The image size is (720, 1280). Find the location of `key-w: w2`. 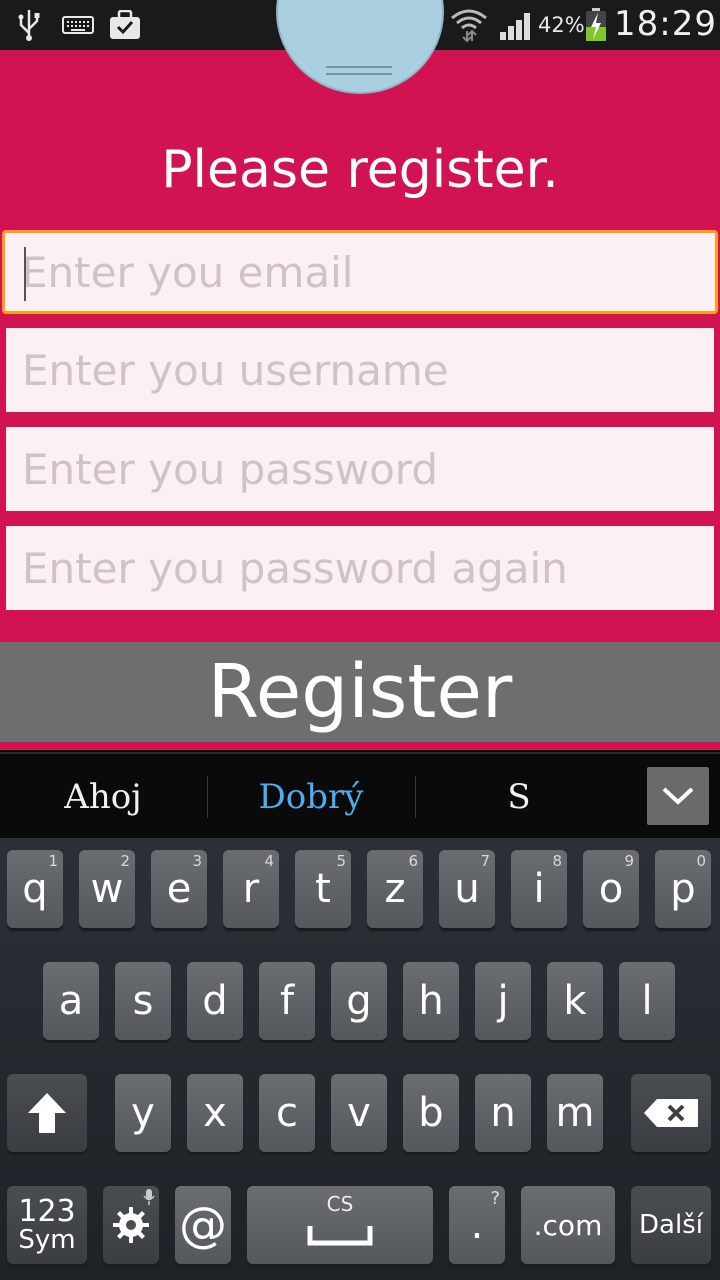

key-w: w2 is located at coordinates (107, 889).